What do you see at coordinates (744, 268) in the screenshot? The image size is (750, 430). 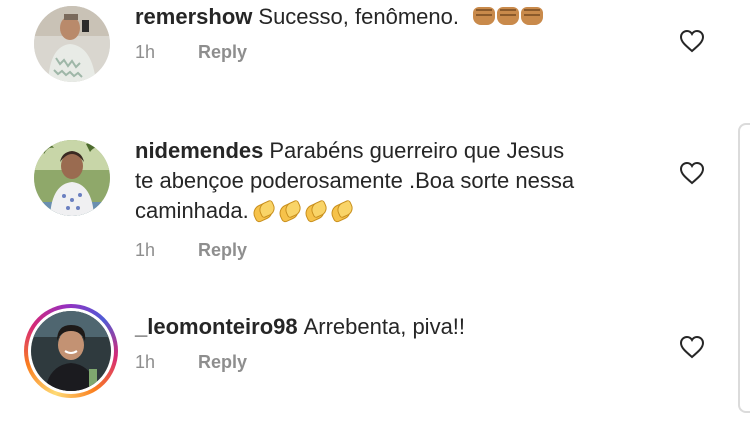 I see `scrollbar` at bounding box center [744, 268].